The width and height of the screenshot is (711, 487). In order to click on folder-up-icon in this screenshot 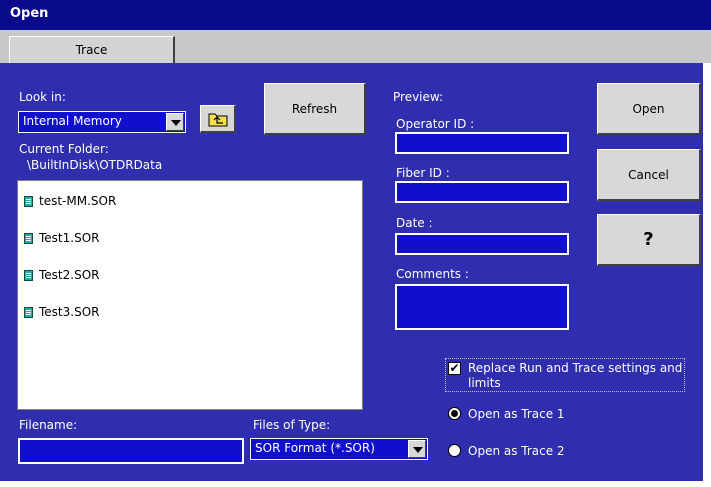, I will do `click(218, 120)`.